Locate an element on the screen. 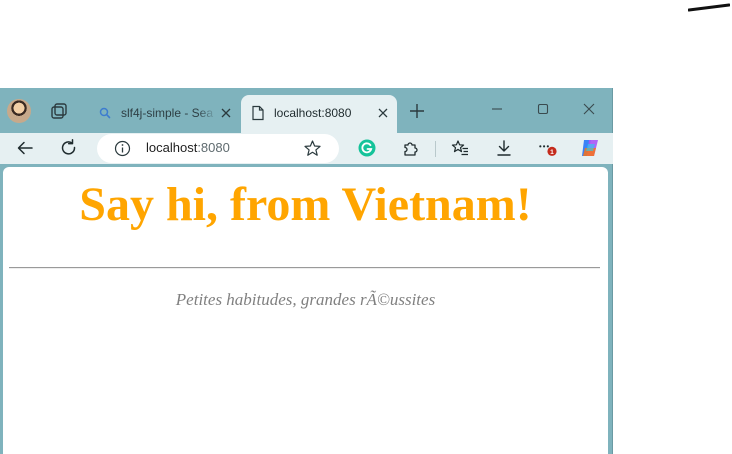 The image size is (732, 454). download-icon is located at coordinates (504, 148).